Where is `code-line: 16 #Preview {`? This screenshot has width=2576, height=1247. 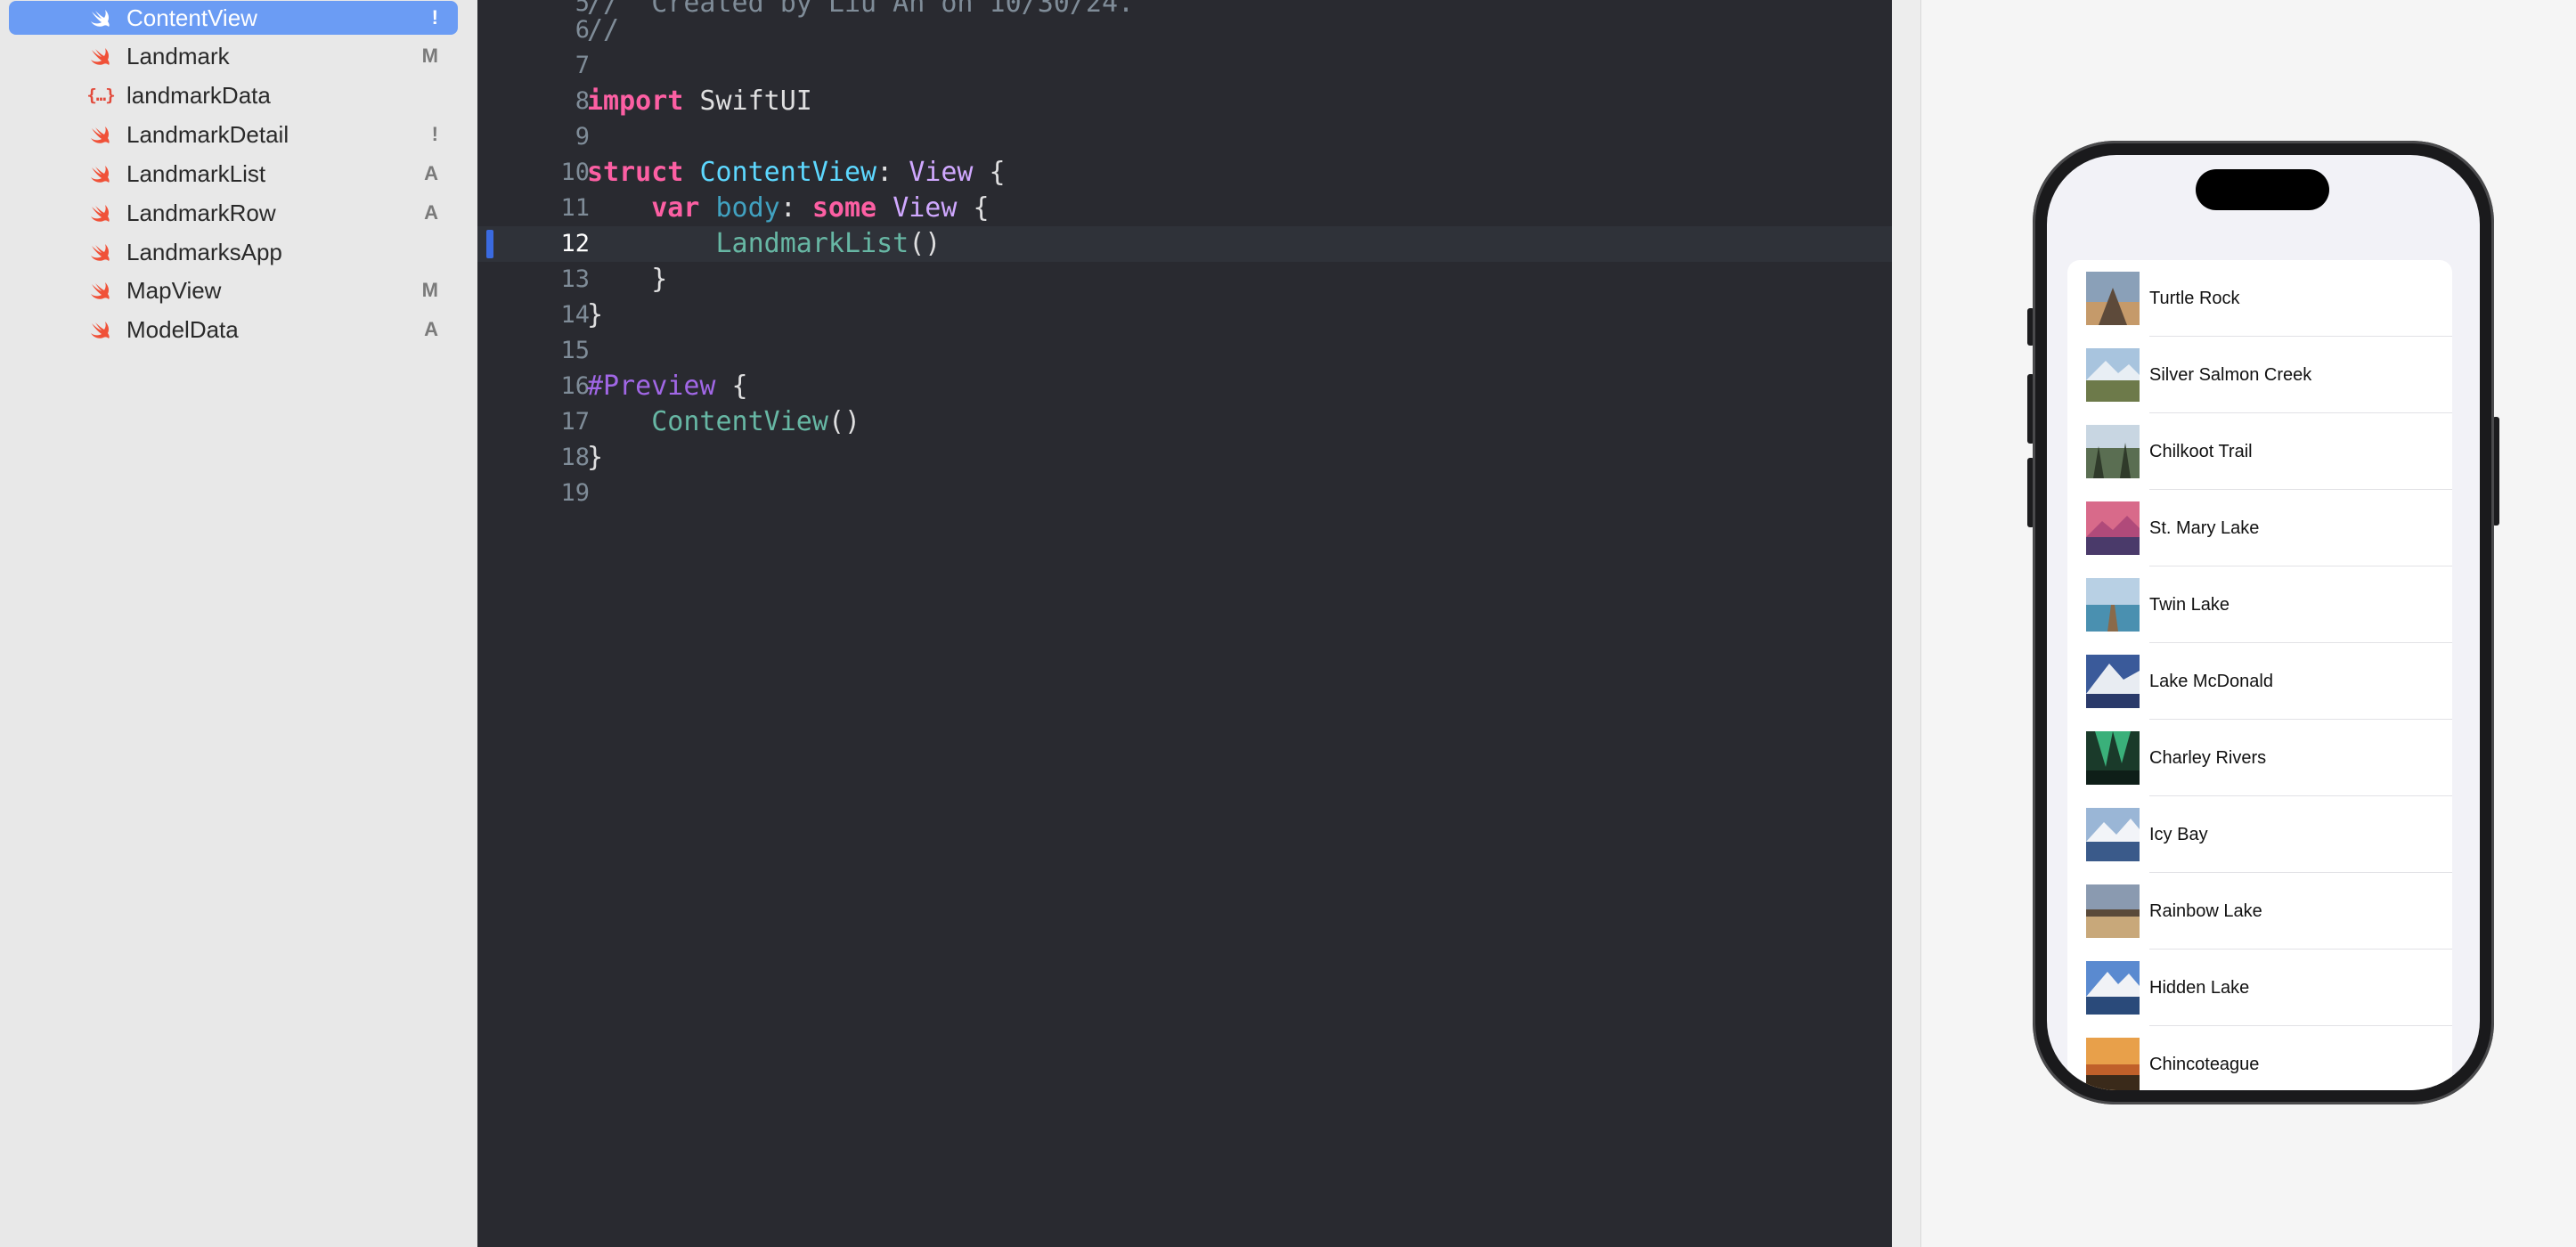 code-line: 16 #Preview { is located at coordinates (1185, 386).